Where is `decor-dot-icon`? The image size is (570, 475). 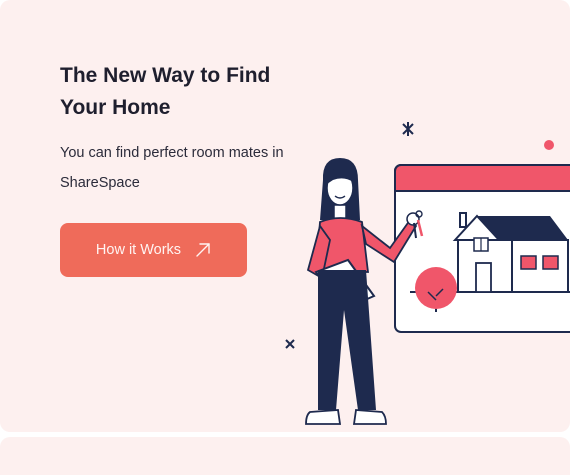
decor-dot-icon is located at coordinates (549, 145).